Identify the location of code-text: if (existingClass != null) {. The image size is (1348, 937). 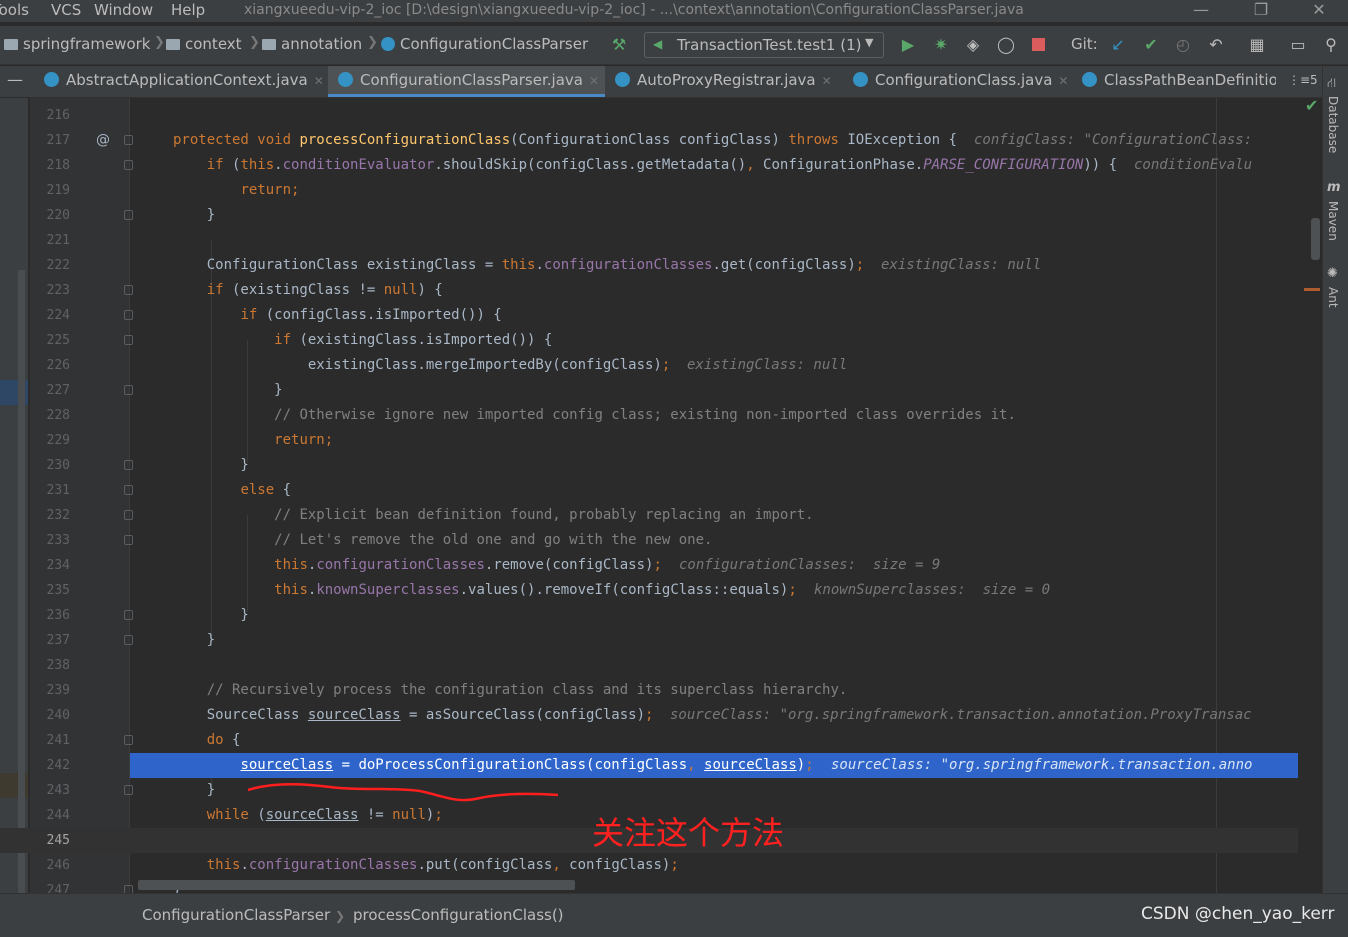
(308, 290).